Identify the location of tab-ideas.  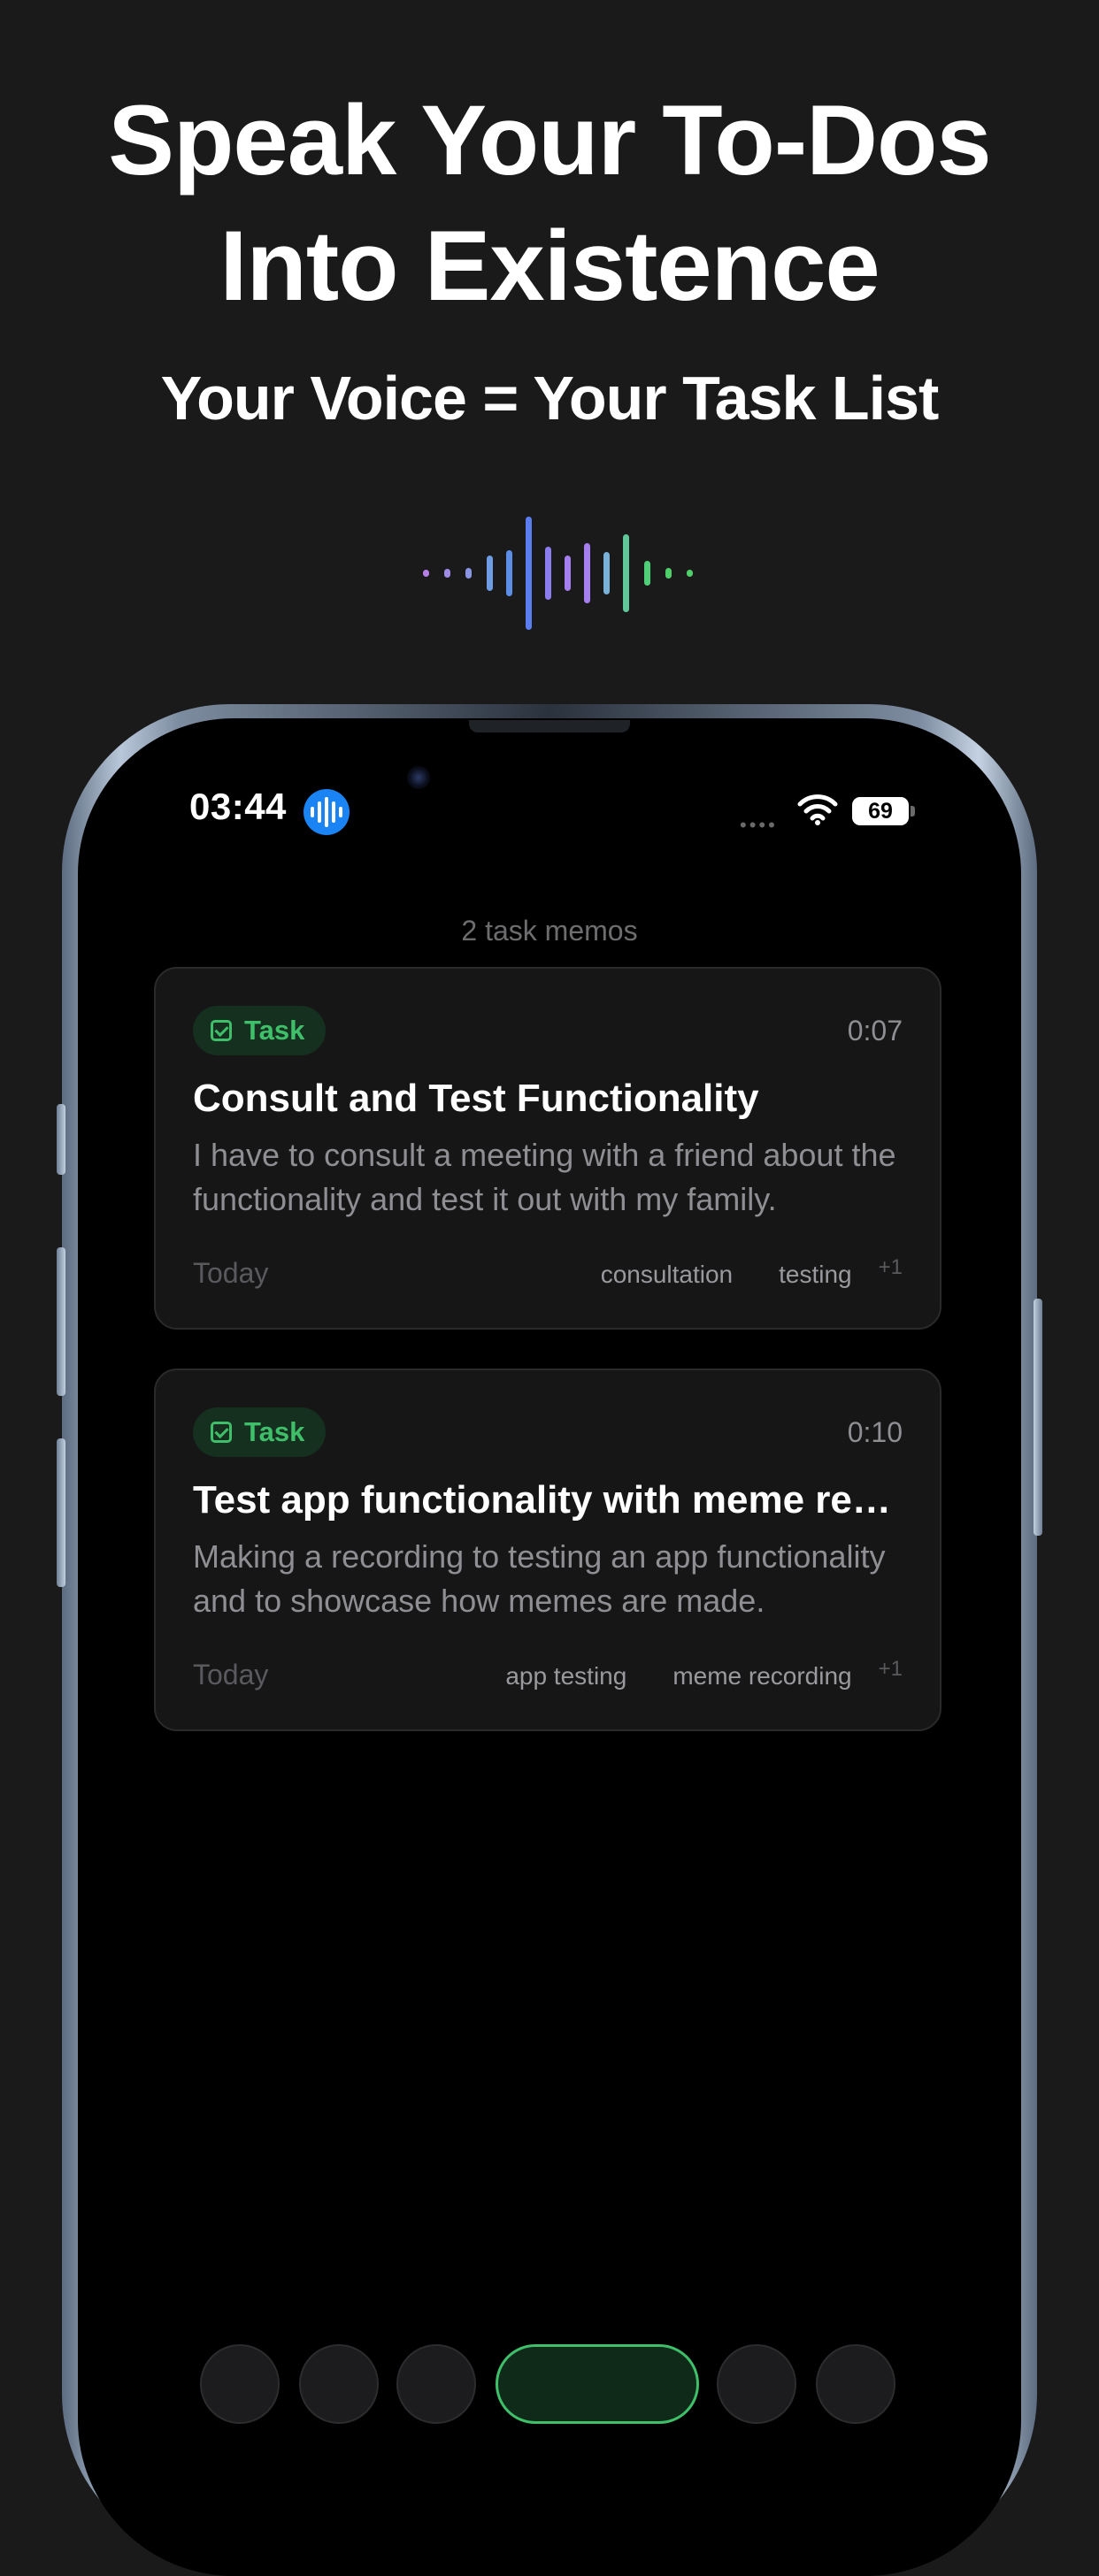
(436, 2384).